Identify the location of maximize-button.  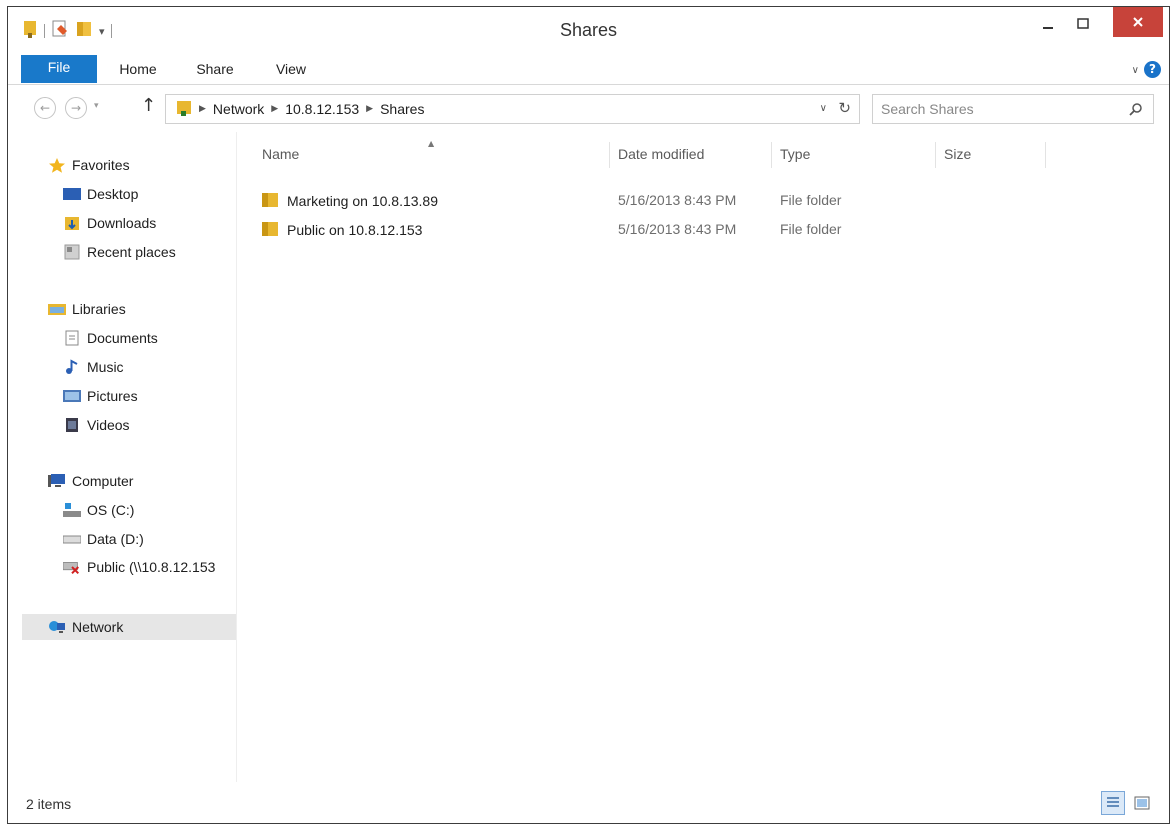
(1083, 23).